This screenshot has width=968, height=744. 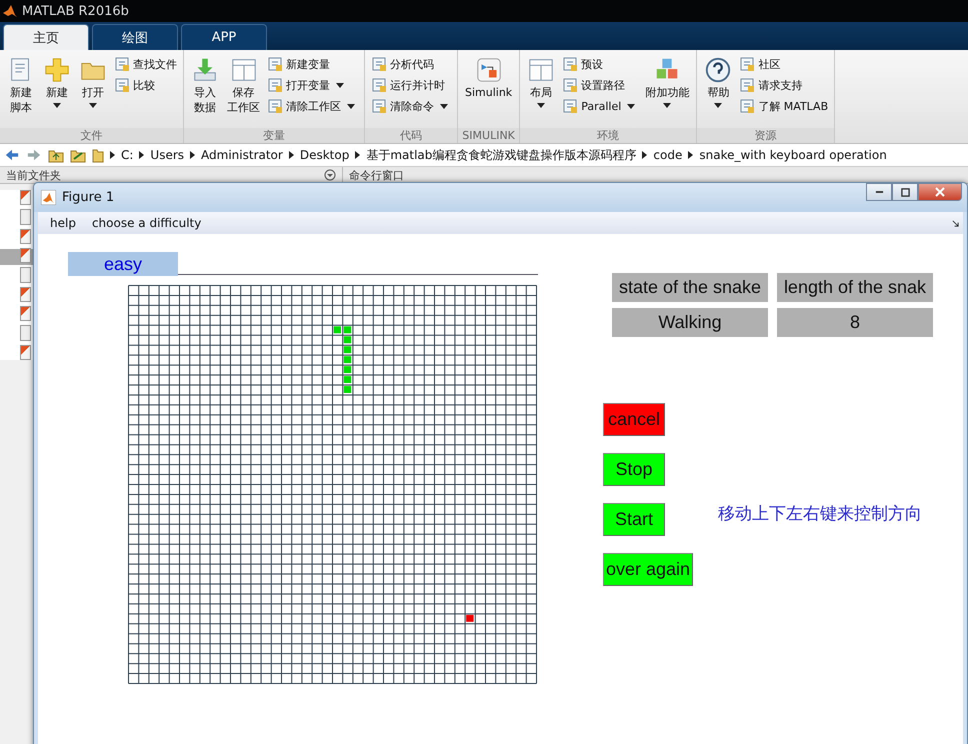 What do you see at coordinates (690, 287) in the screenshot?
I see `table-header: state of the snake` at bounding box center [690, 287].